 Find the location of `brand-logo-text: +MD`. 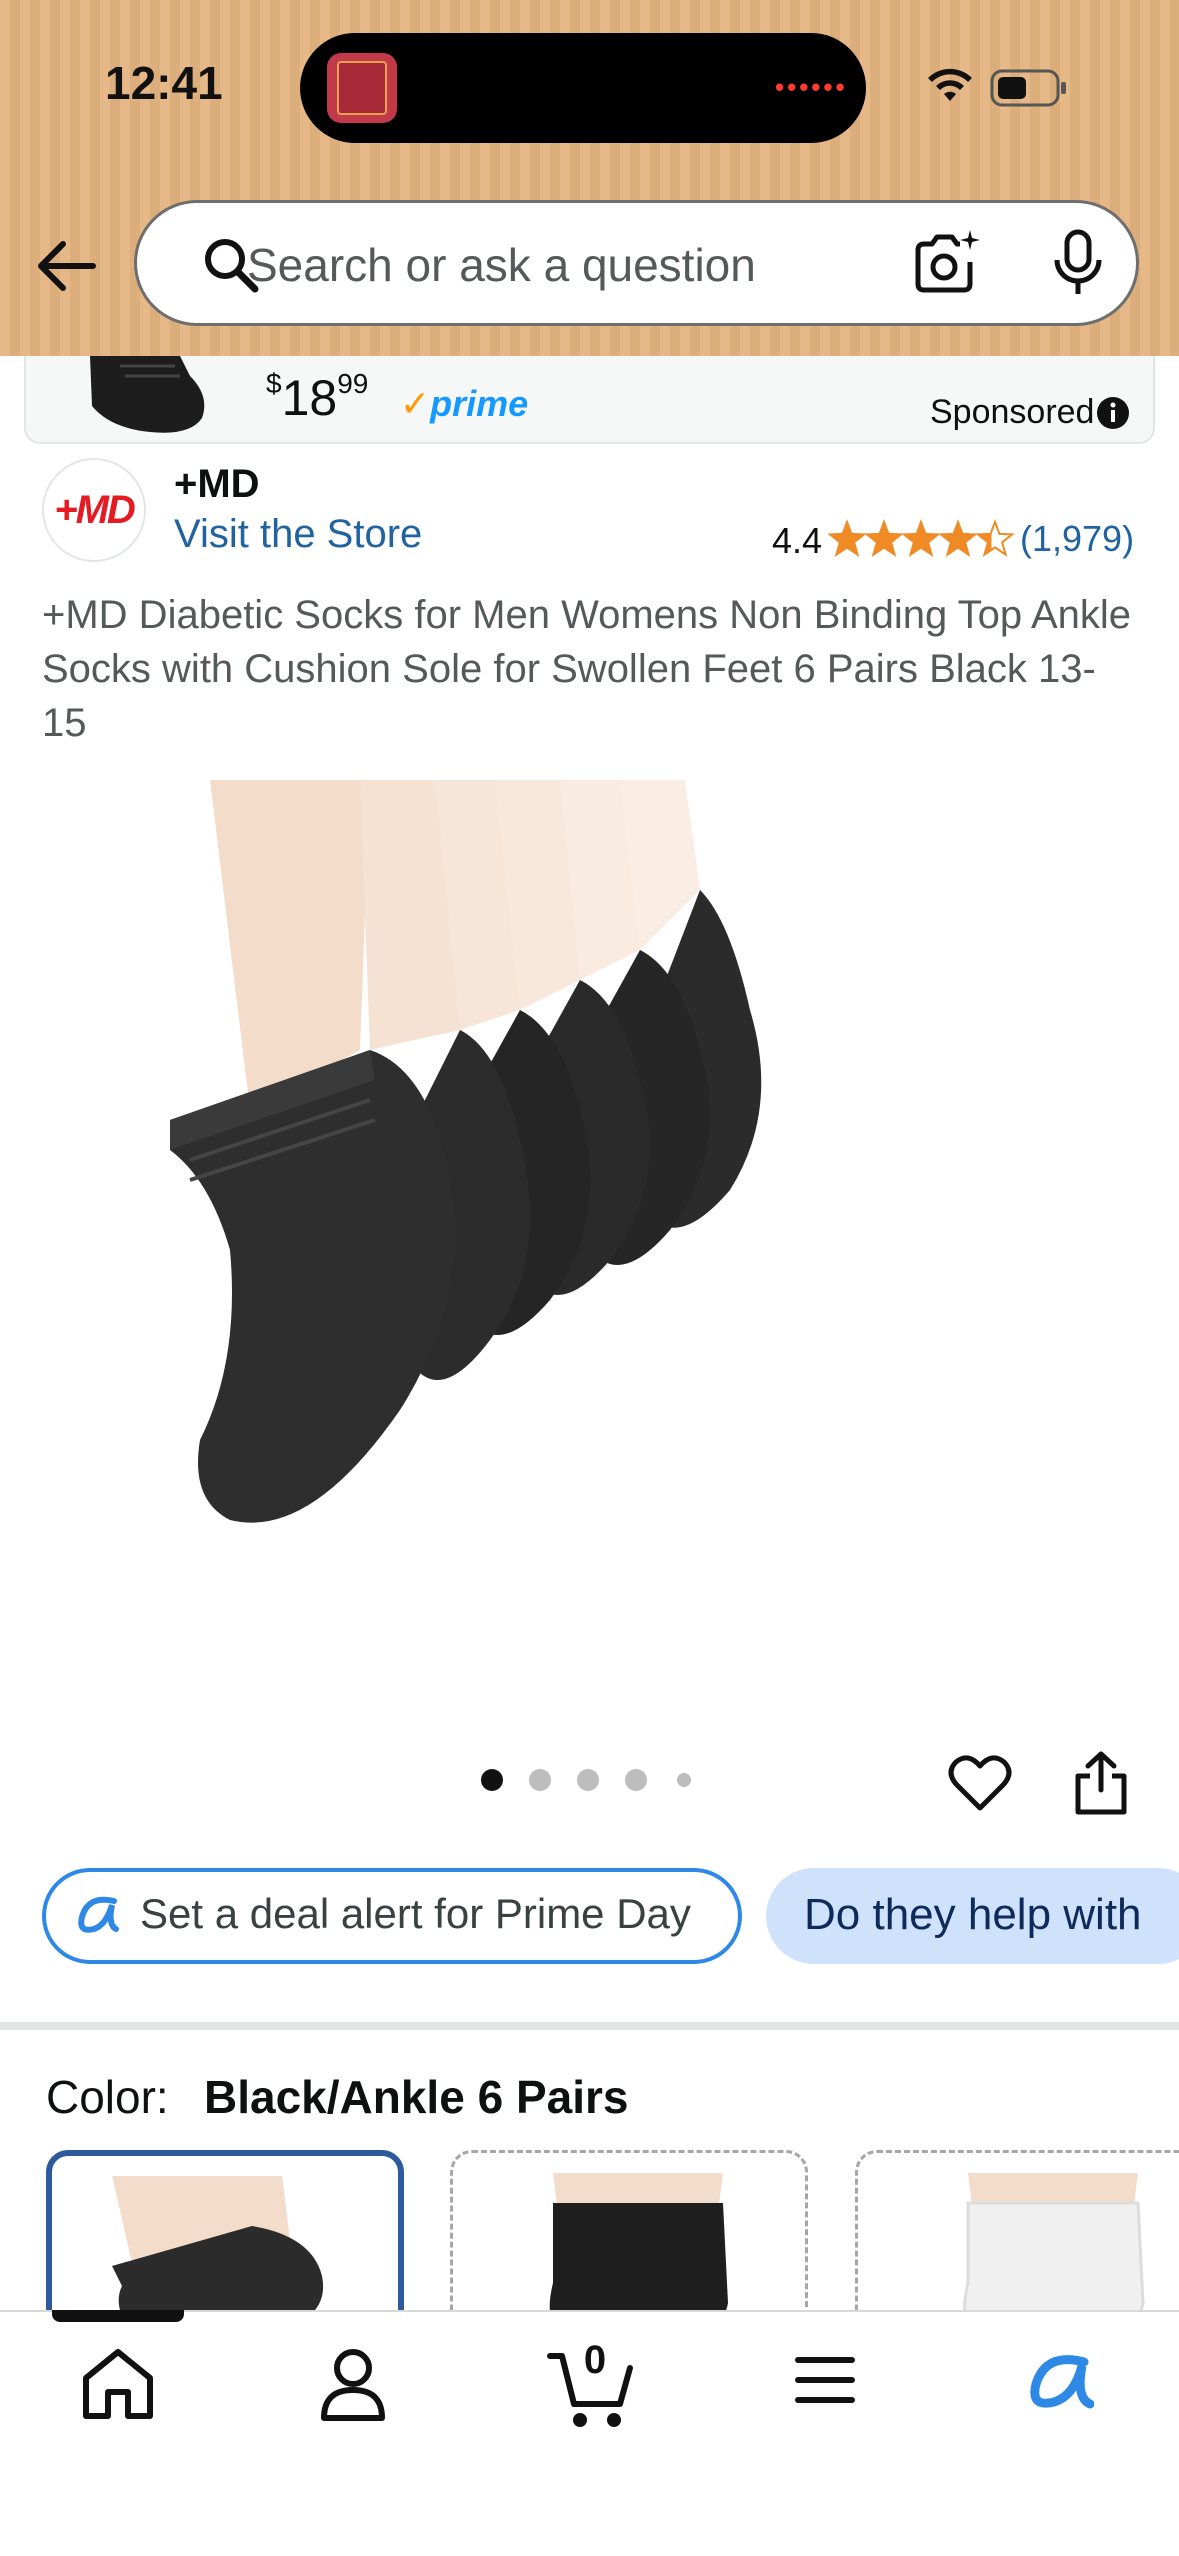

brand-logo-text: +MD is located at coordinates (95, 510).